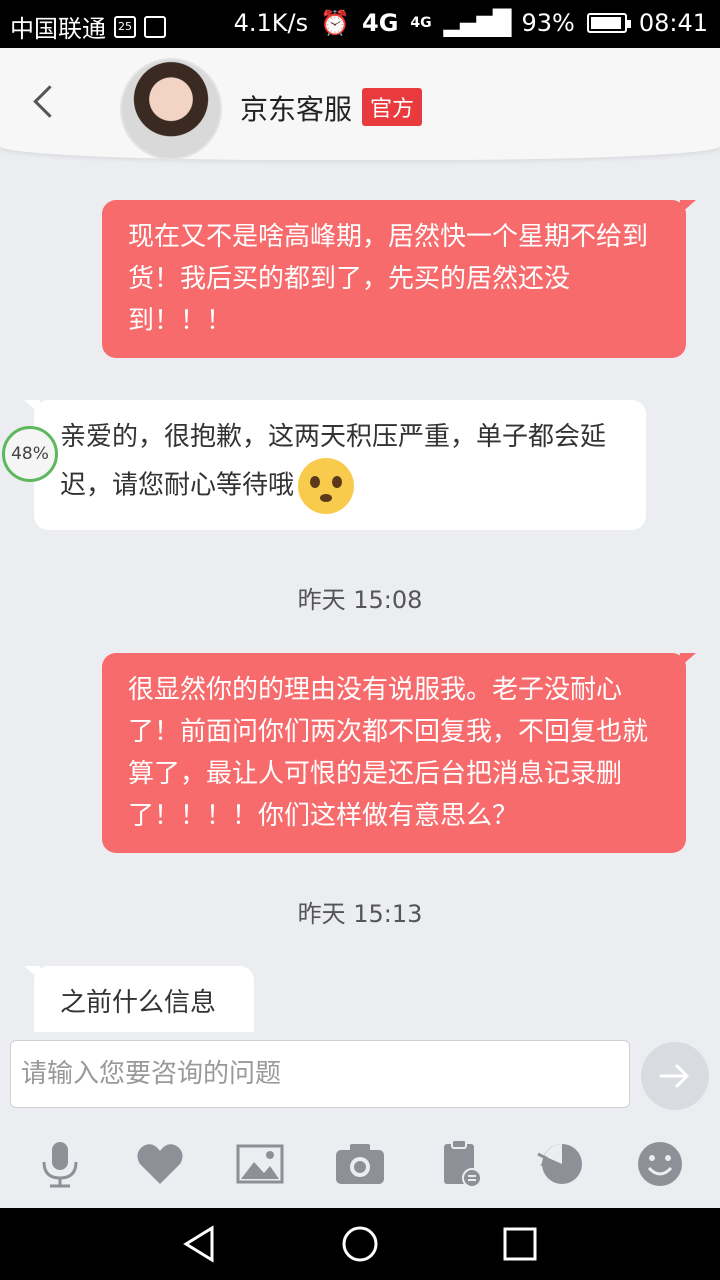  What do you see at coordinates (660, 1164) in the screenshot?
I see `smiley-icon` at bounding box center [660, 1164].